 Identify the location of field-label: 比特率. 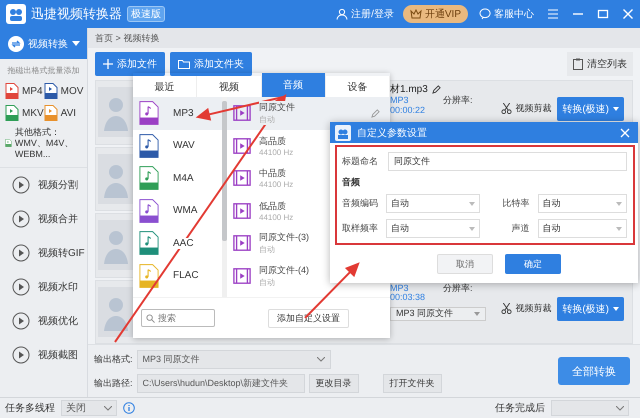
(516, 203).